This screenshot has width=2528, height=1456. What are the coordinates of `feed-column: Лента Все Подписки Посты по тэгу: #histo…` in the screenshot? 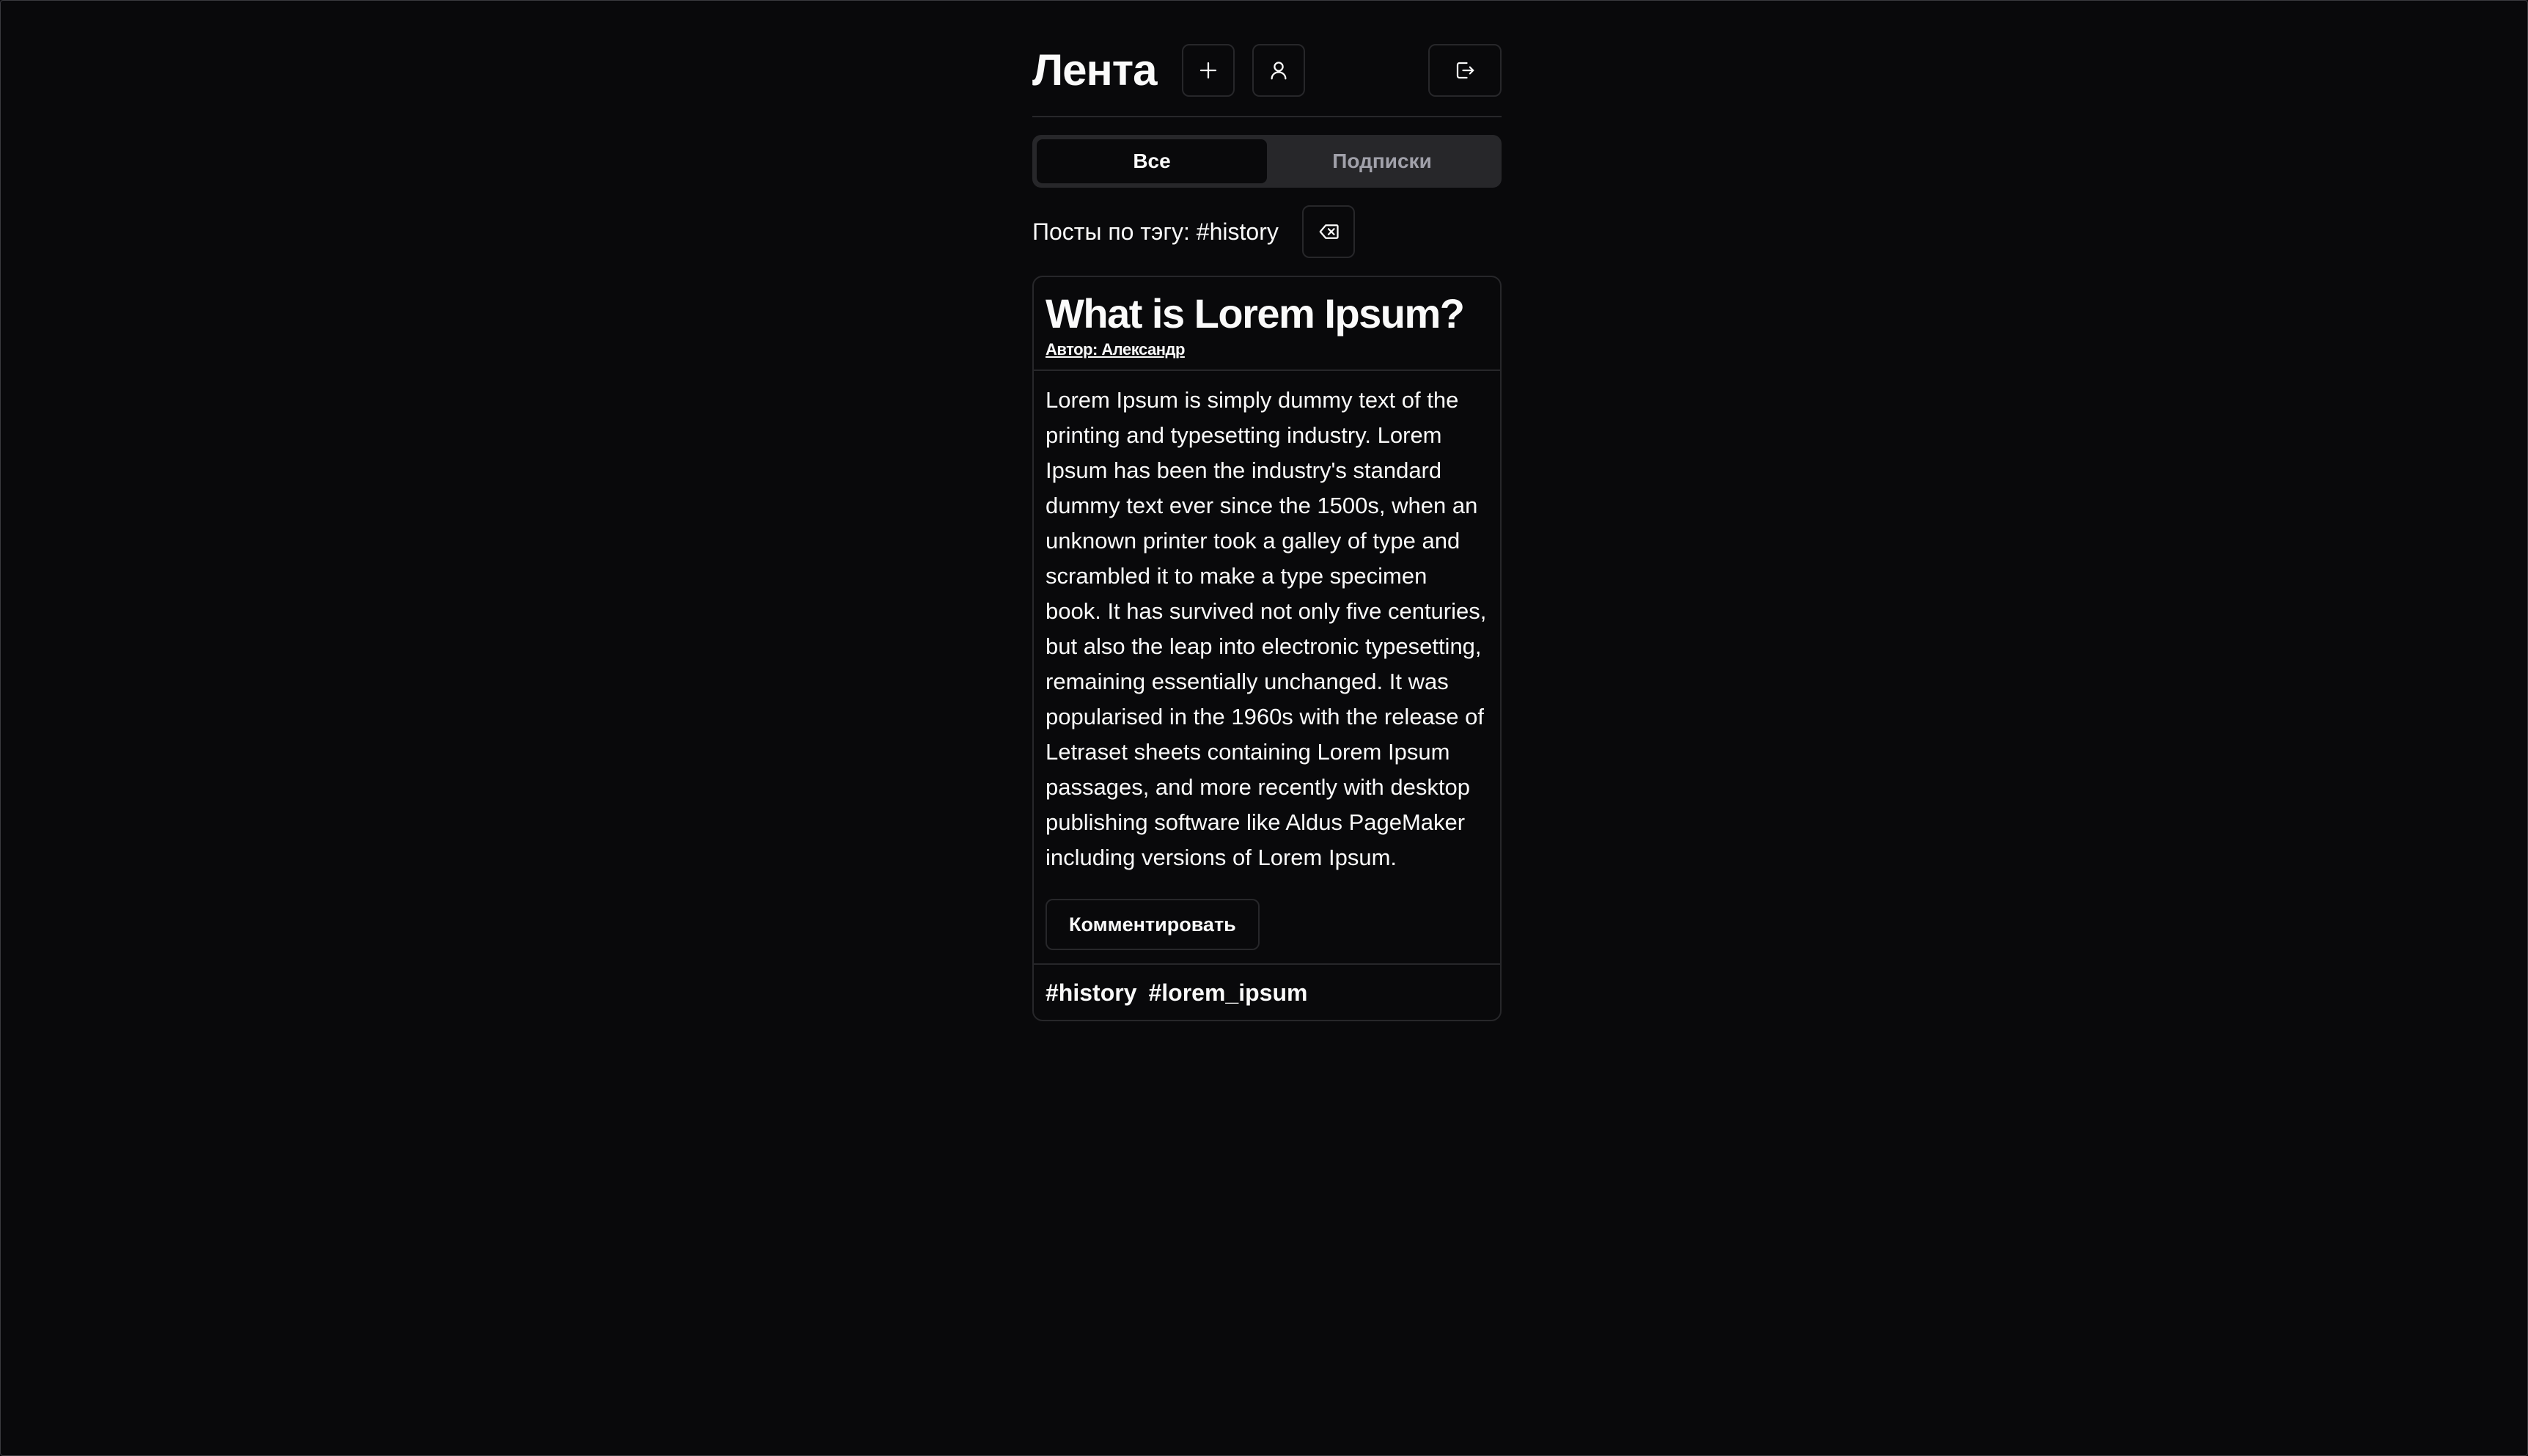 It's located at (1267, 532).